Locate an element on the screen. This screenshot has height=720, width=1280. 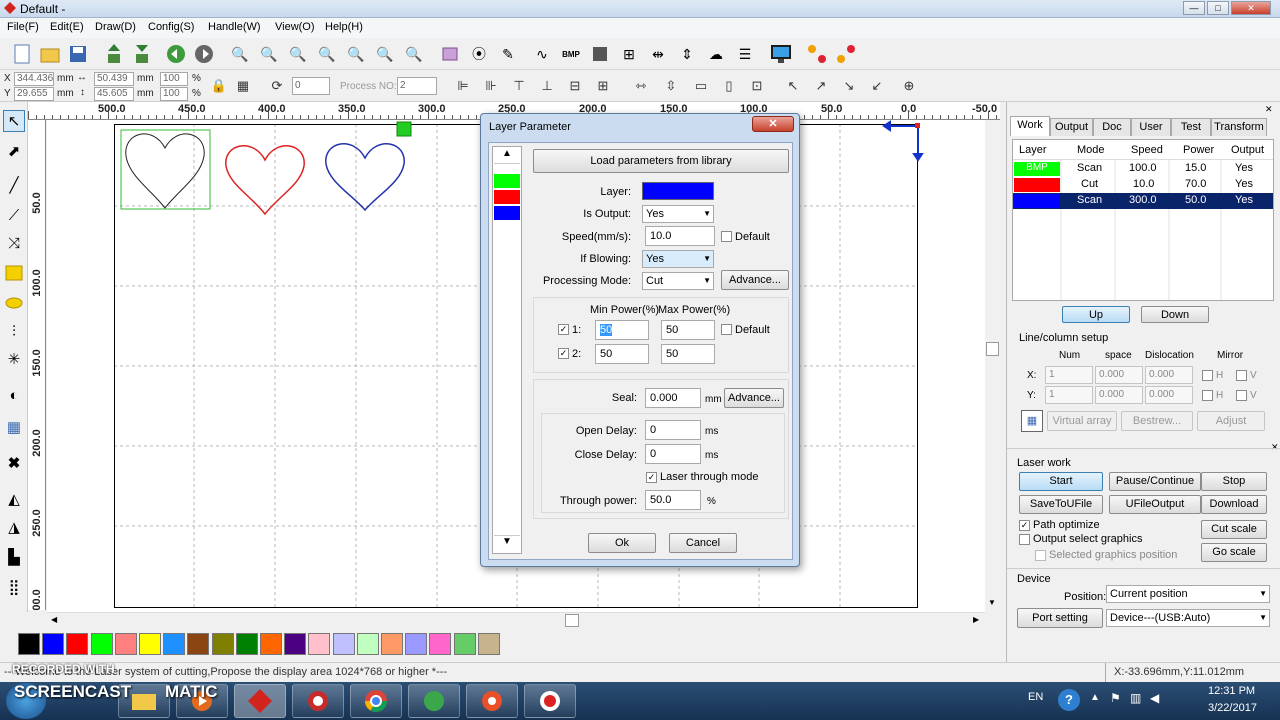
pen-icon: ✎ is located at coordinates (508, 54).